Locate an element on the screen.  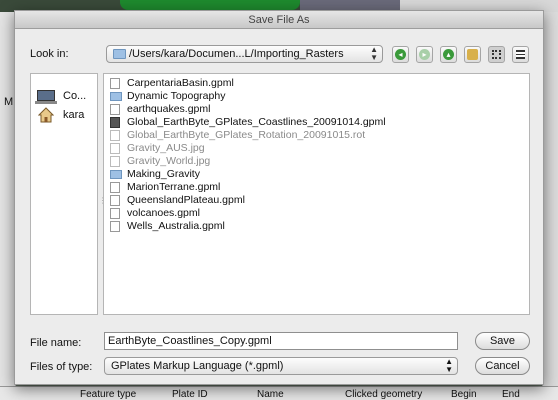
file-list-item: volcanoes.gpml is located at coordinates (310, 213).